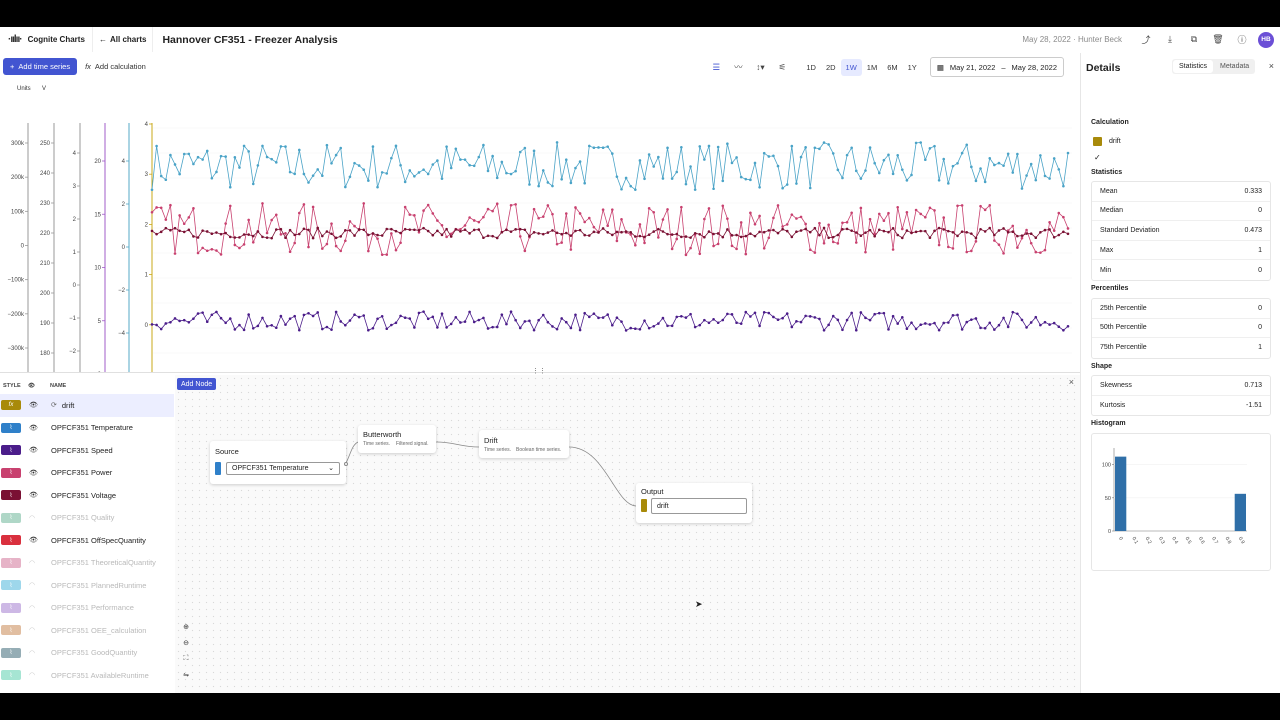  Describe the element at coordinates (87, 653) in the screenshot. I see `series-row: ⌇ ◠ OPFCF351 GoodQuantity` at that location.